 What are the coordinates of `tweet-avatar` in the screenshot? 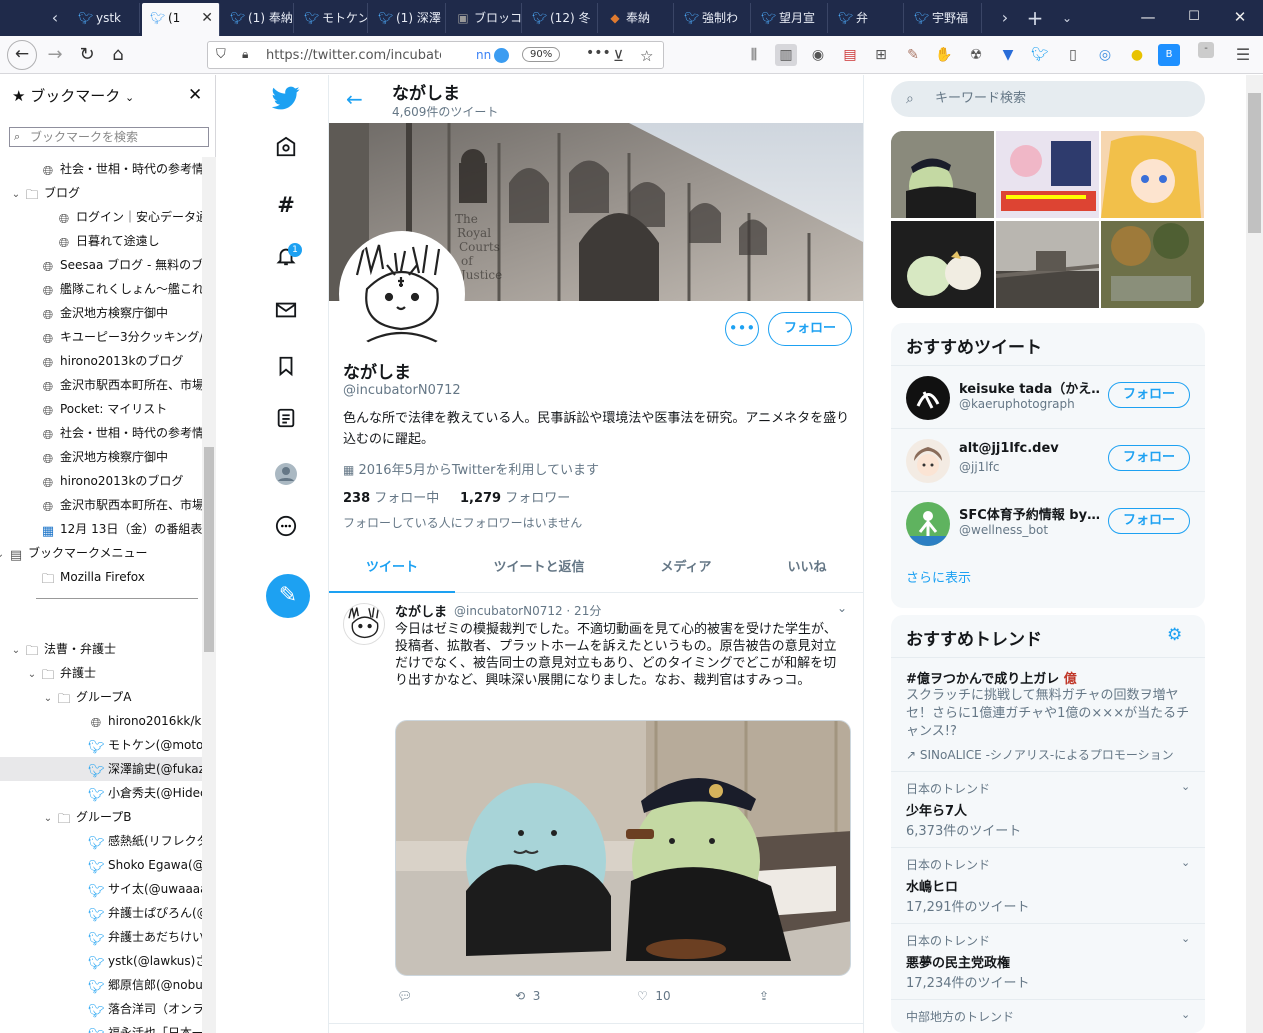 It's located at (364, 624).